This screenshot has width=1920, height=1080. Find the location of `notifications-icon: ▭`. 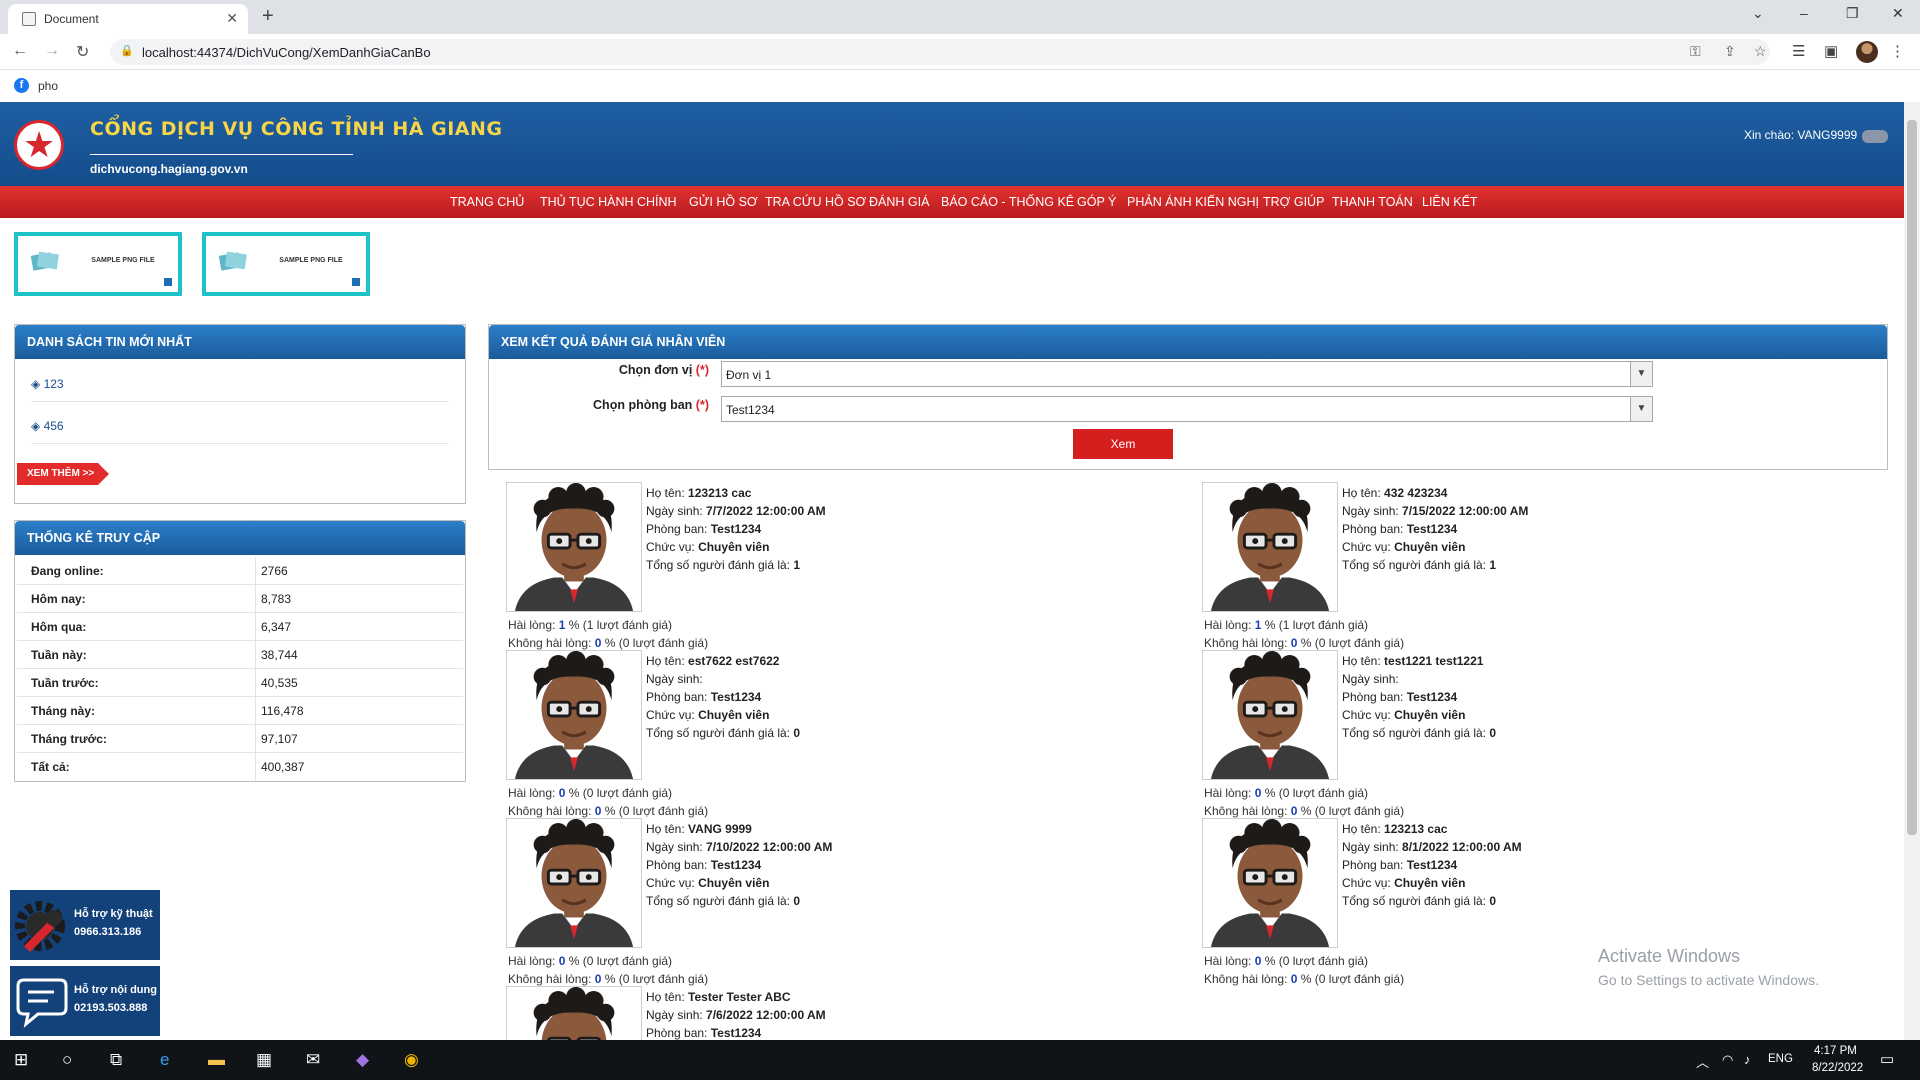

notifications-icon: ▭ is located at coordinates (1887, 1059).